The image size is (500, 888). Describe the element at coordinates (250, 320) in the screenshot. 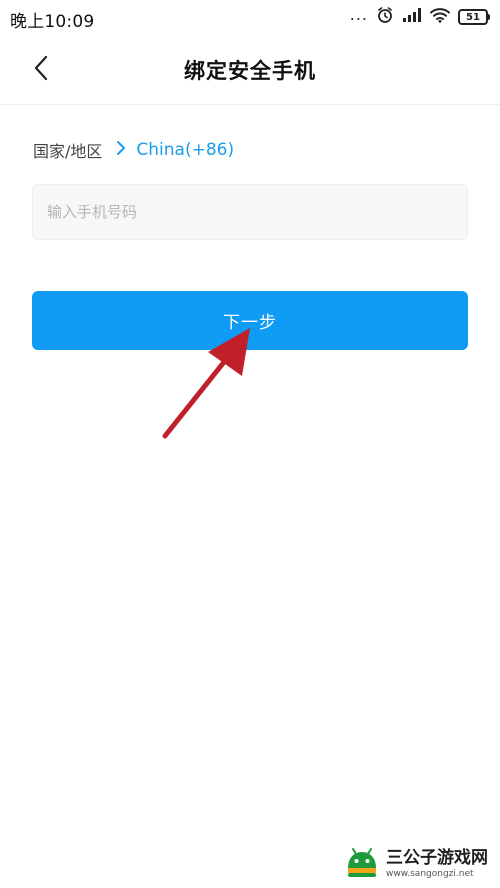

I see `next-button: 下一步` at that location.